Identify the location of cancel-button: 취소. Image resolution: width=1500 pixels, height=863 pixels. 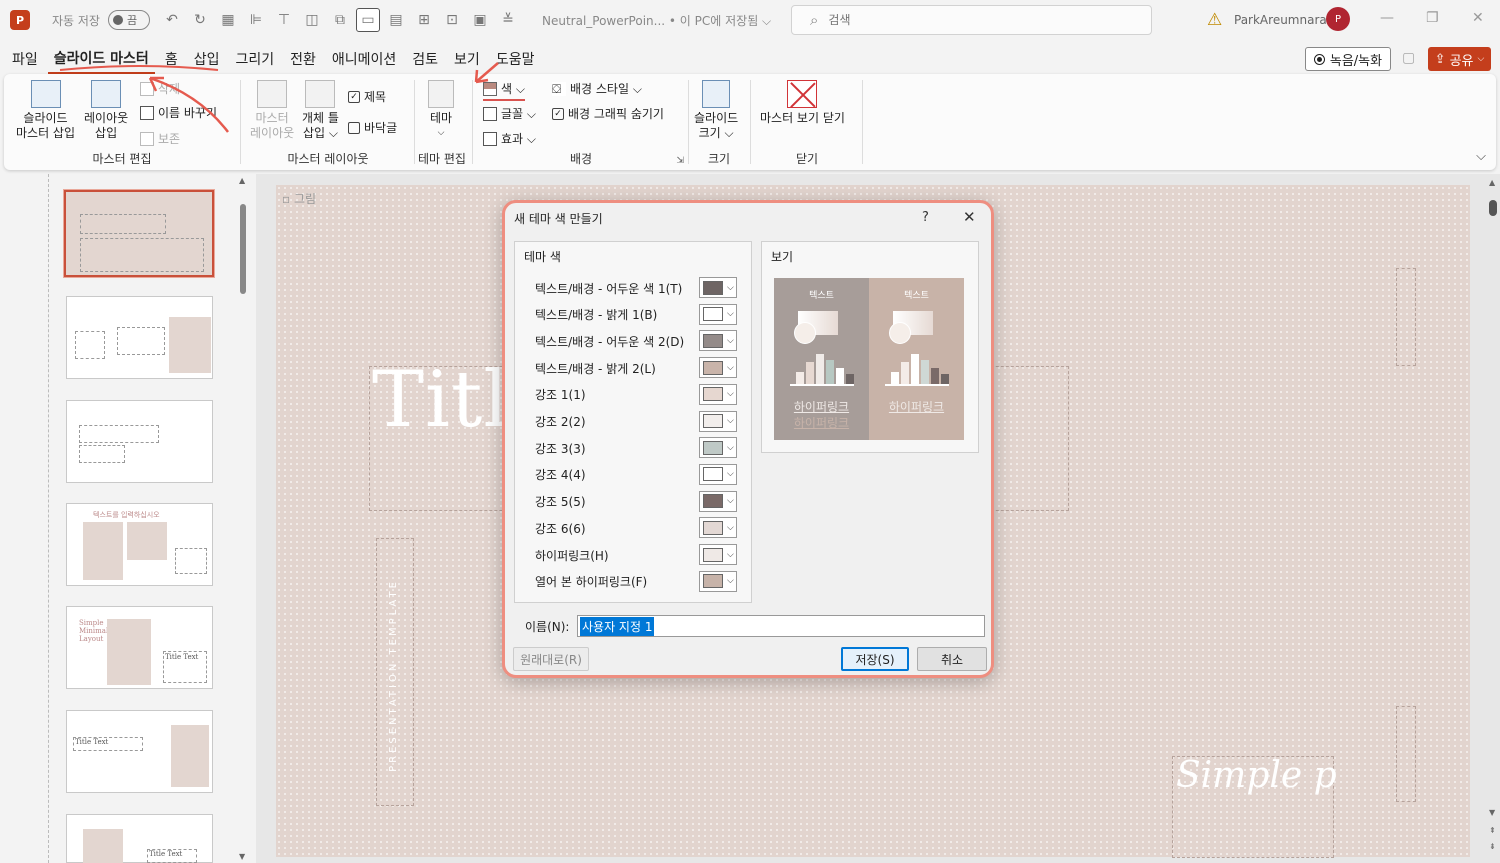
(952, 659).